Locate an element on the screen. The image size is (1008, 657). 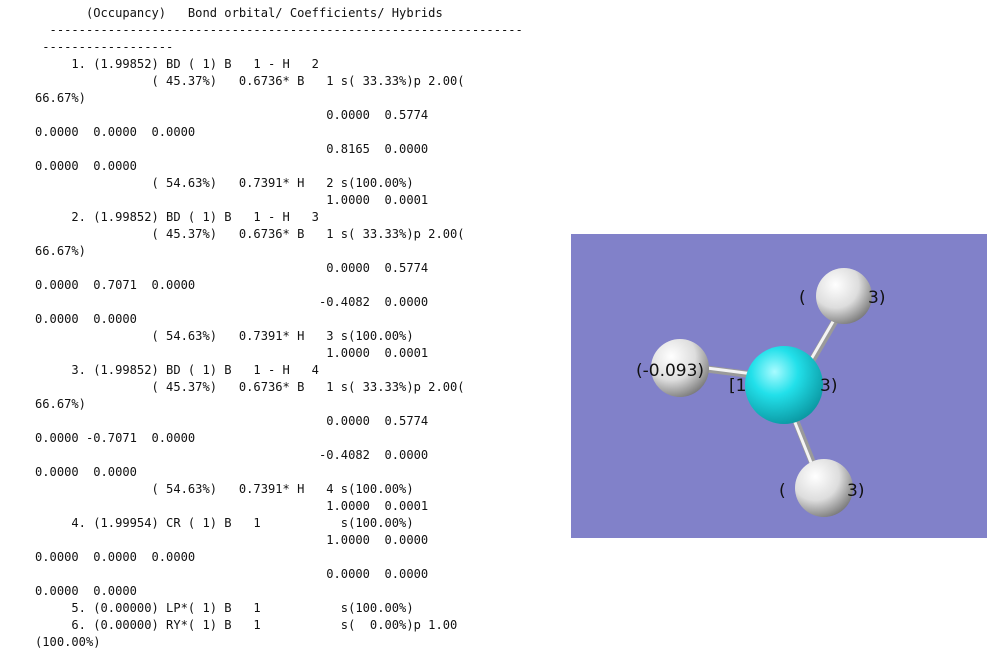
charge-label-h-top-open: ( is located at coordinates (802, 298).